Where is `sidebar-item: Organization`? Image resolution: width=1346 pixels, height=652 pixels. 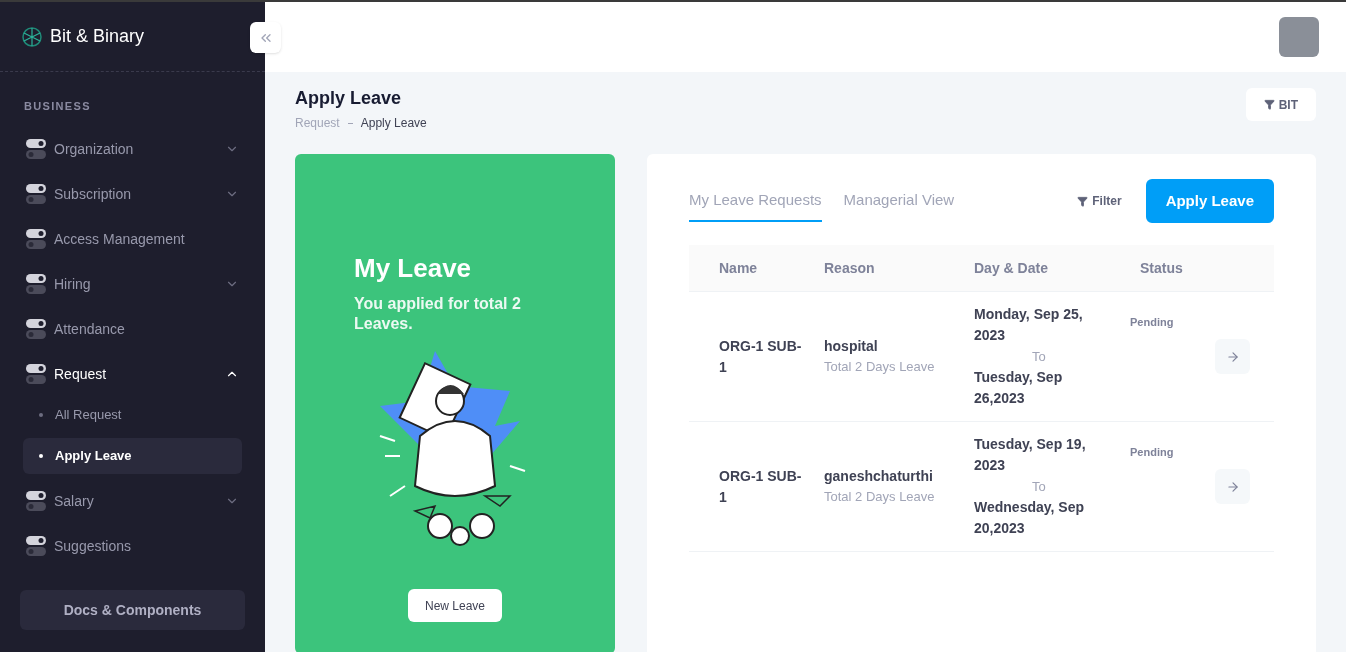
sidebar-item: Organization is located at coordinates (132, 149).